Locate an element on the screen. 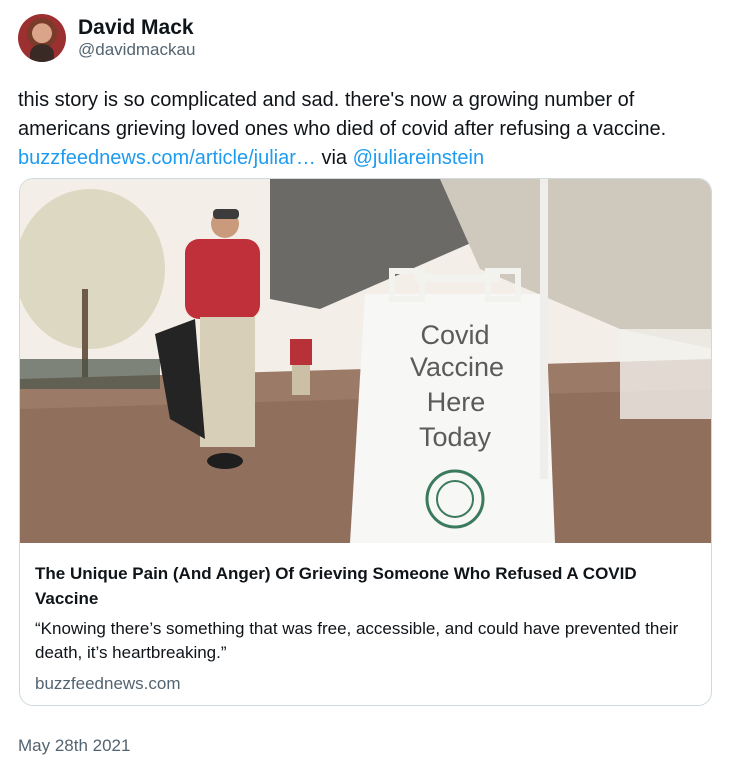 The width and height of the screenshot is (732, 766). avatar is located at coordinates (42, 38).